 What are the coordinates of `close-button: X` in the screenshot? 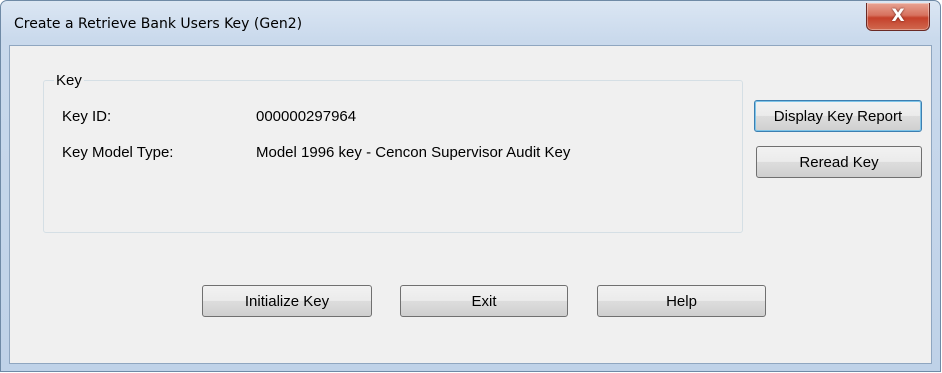 It's located at (898, 17).